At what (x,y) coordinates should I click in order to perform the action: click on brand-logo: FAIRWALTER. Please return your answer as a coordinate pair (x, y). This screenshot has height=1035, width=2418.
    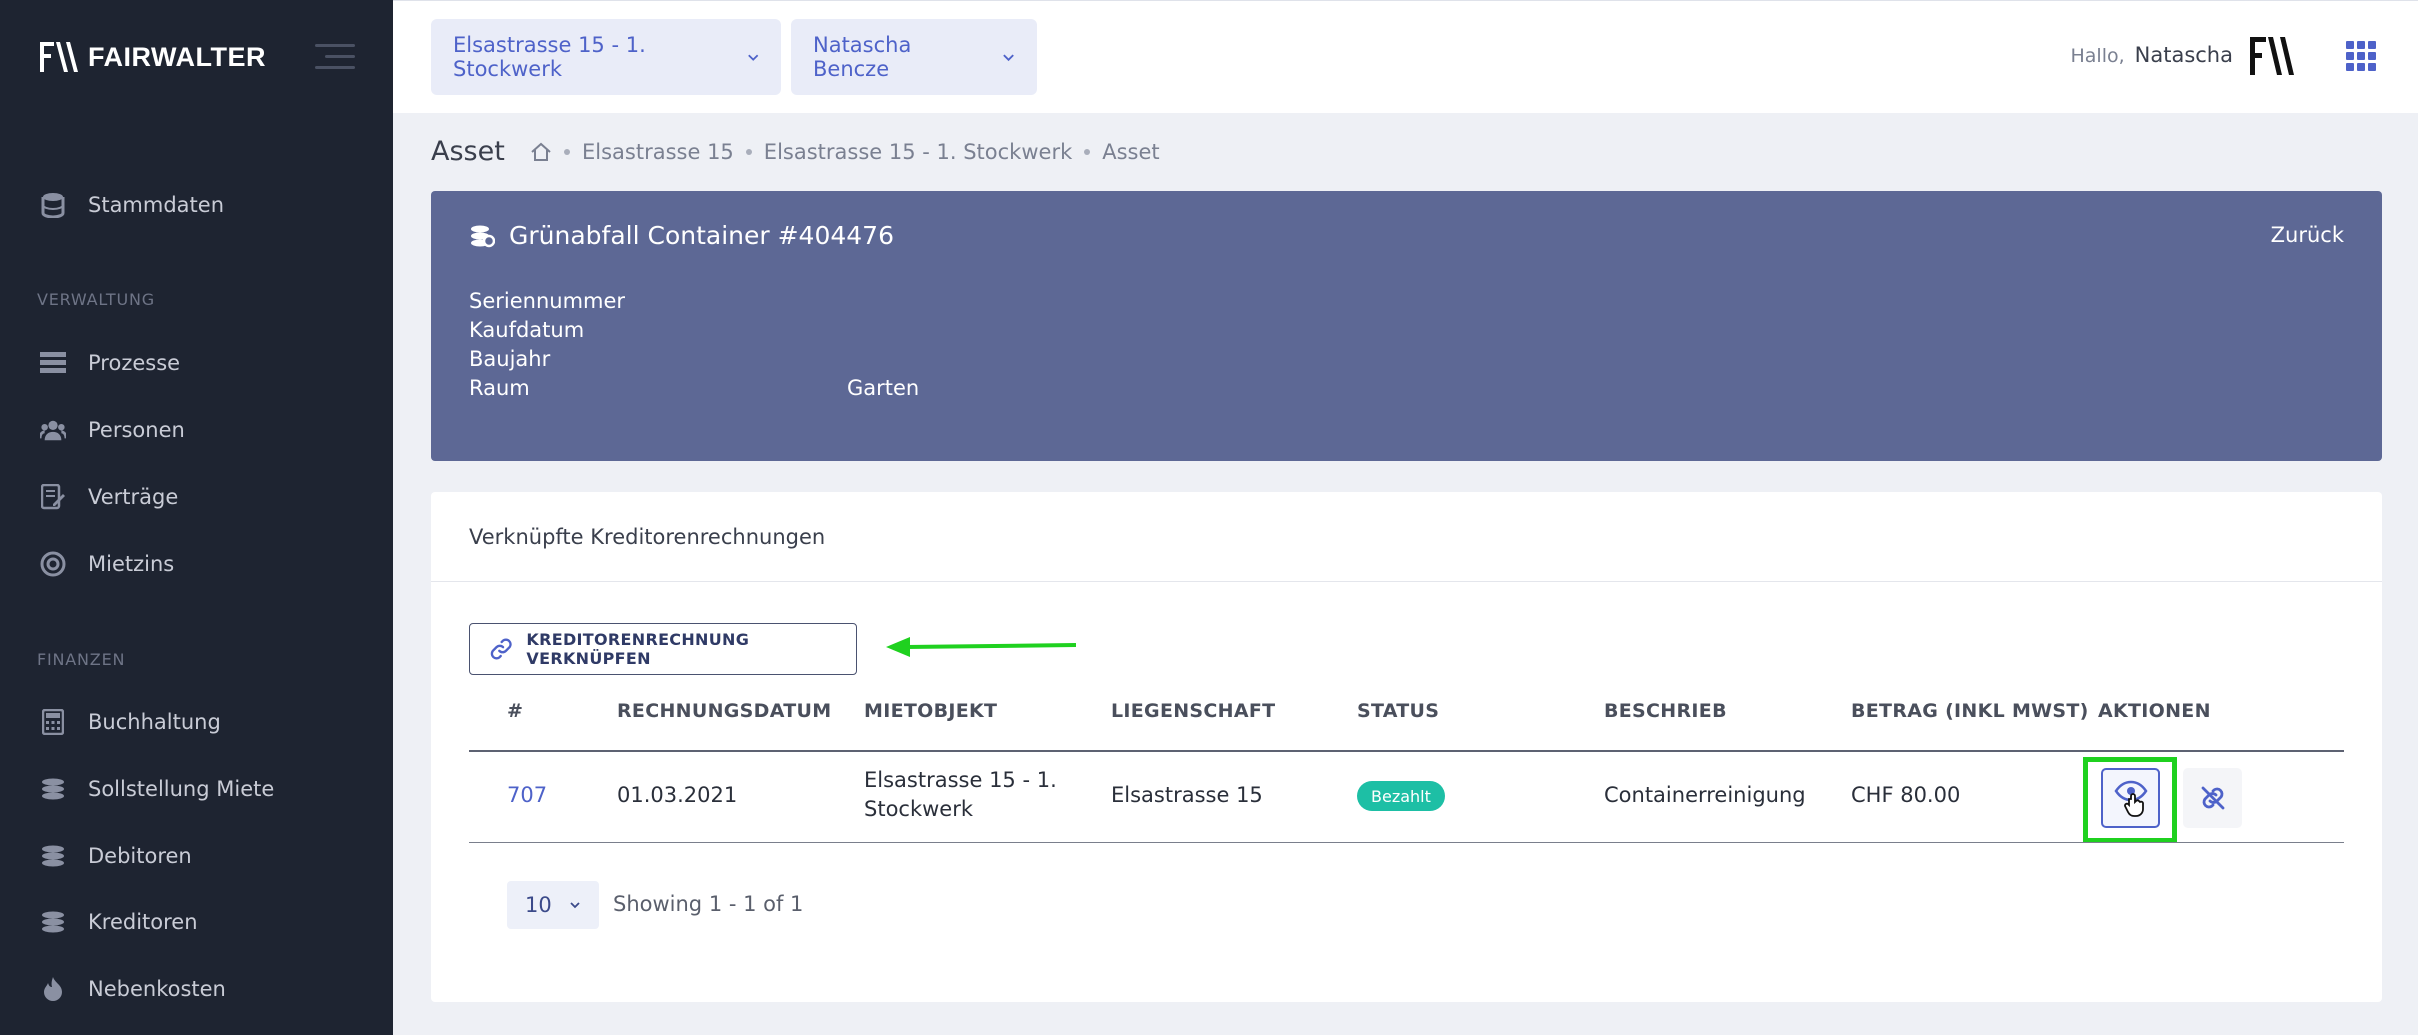
    Looking at the image, I should click on (153, 57).